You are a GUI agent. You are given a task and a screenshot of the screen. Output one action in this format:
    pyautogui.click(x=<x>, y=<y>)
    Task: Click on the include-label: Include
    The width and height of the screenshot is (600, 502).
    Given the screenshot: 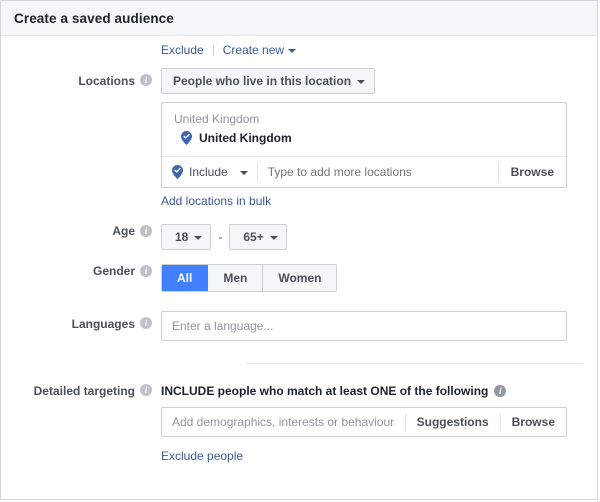 What is the action you would take?
    pyautogui.click(x=208, y=172)
    